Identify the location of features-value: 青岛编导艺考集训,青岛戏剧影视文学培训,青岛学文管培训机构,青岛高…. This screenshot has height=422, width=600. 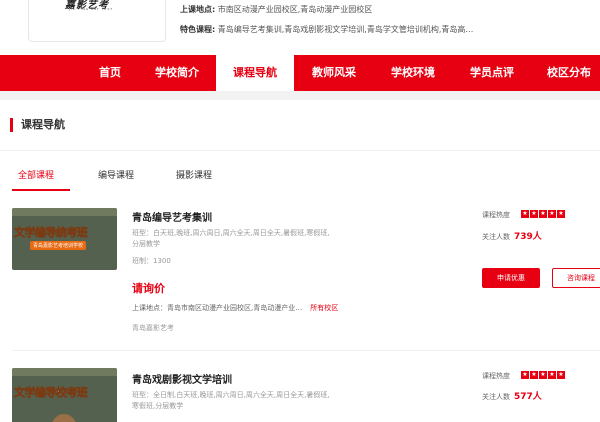
(345, 29).